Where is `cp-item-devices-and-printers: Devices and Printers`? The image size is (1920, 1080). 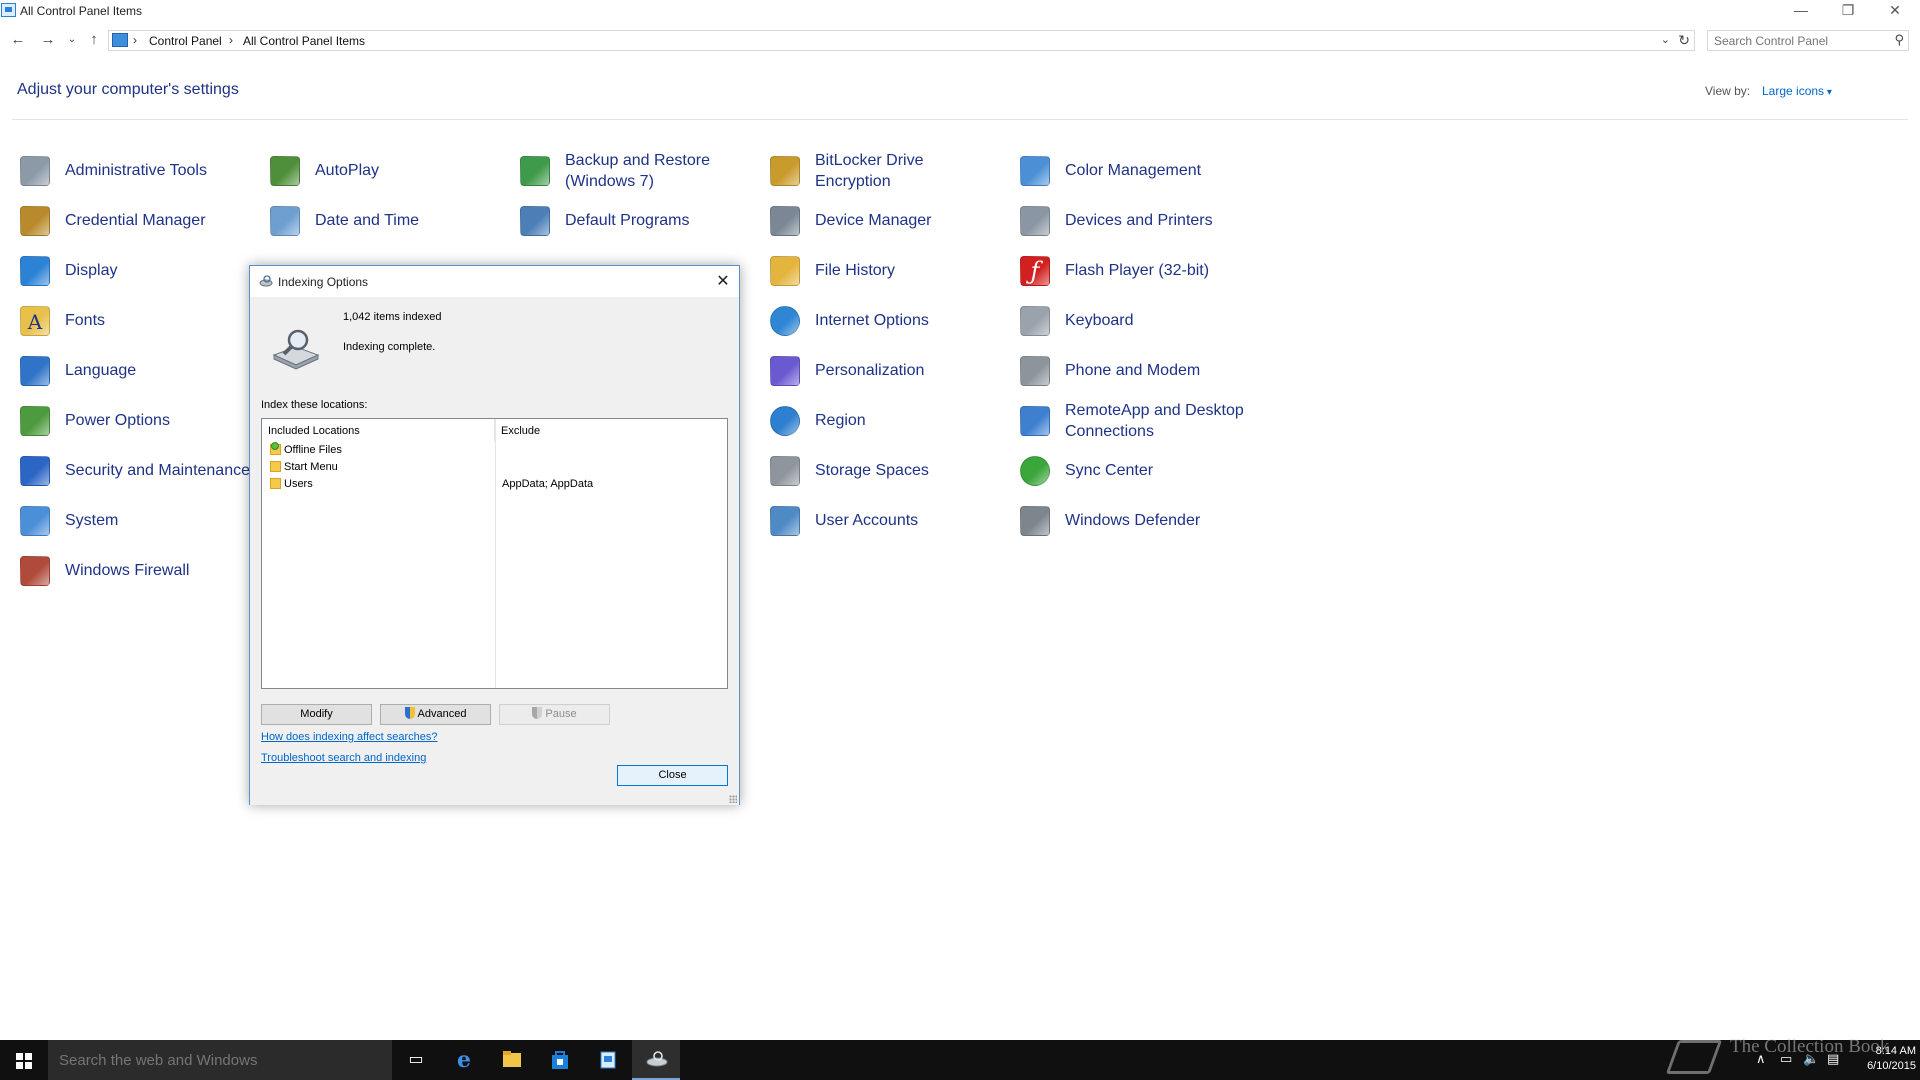 cp-item-devices-and-printers: Devices and Printers is located at coordinates (1140, 220).